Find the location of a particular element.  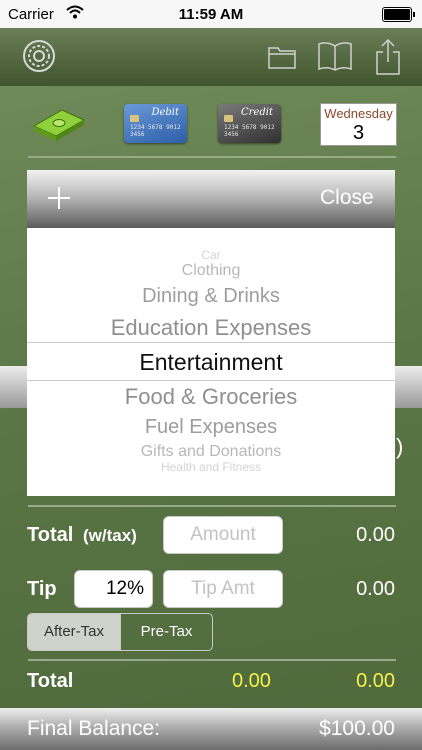

credit-label: Credit is located at coordinates (257, 112).